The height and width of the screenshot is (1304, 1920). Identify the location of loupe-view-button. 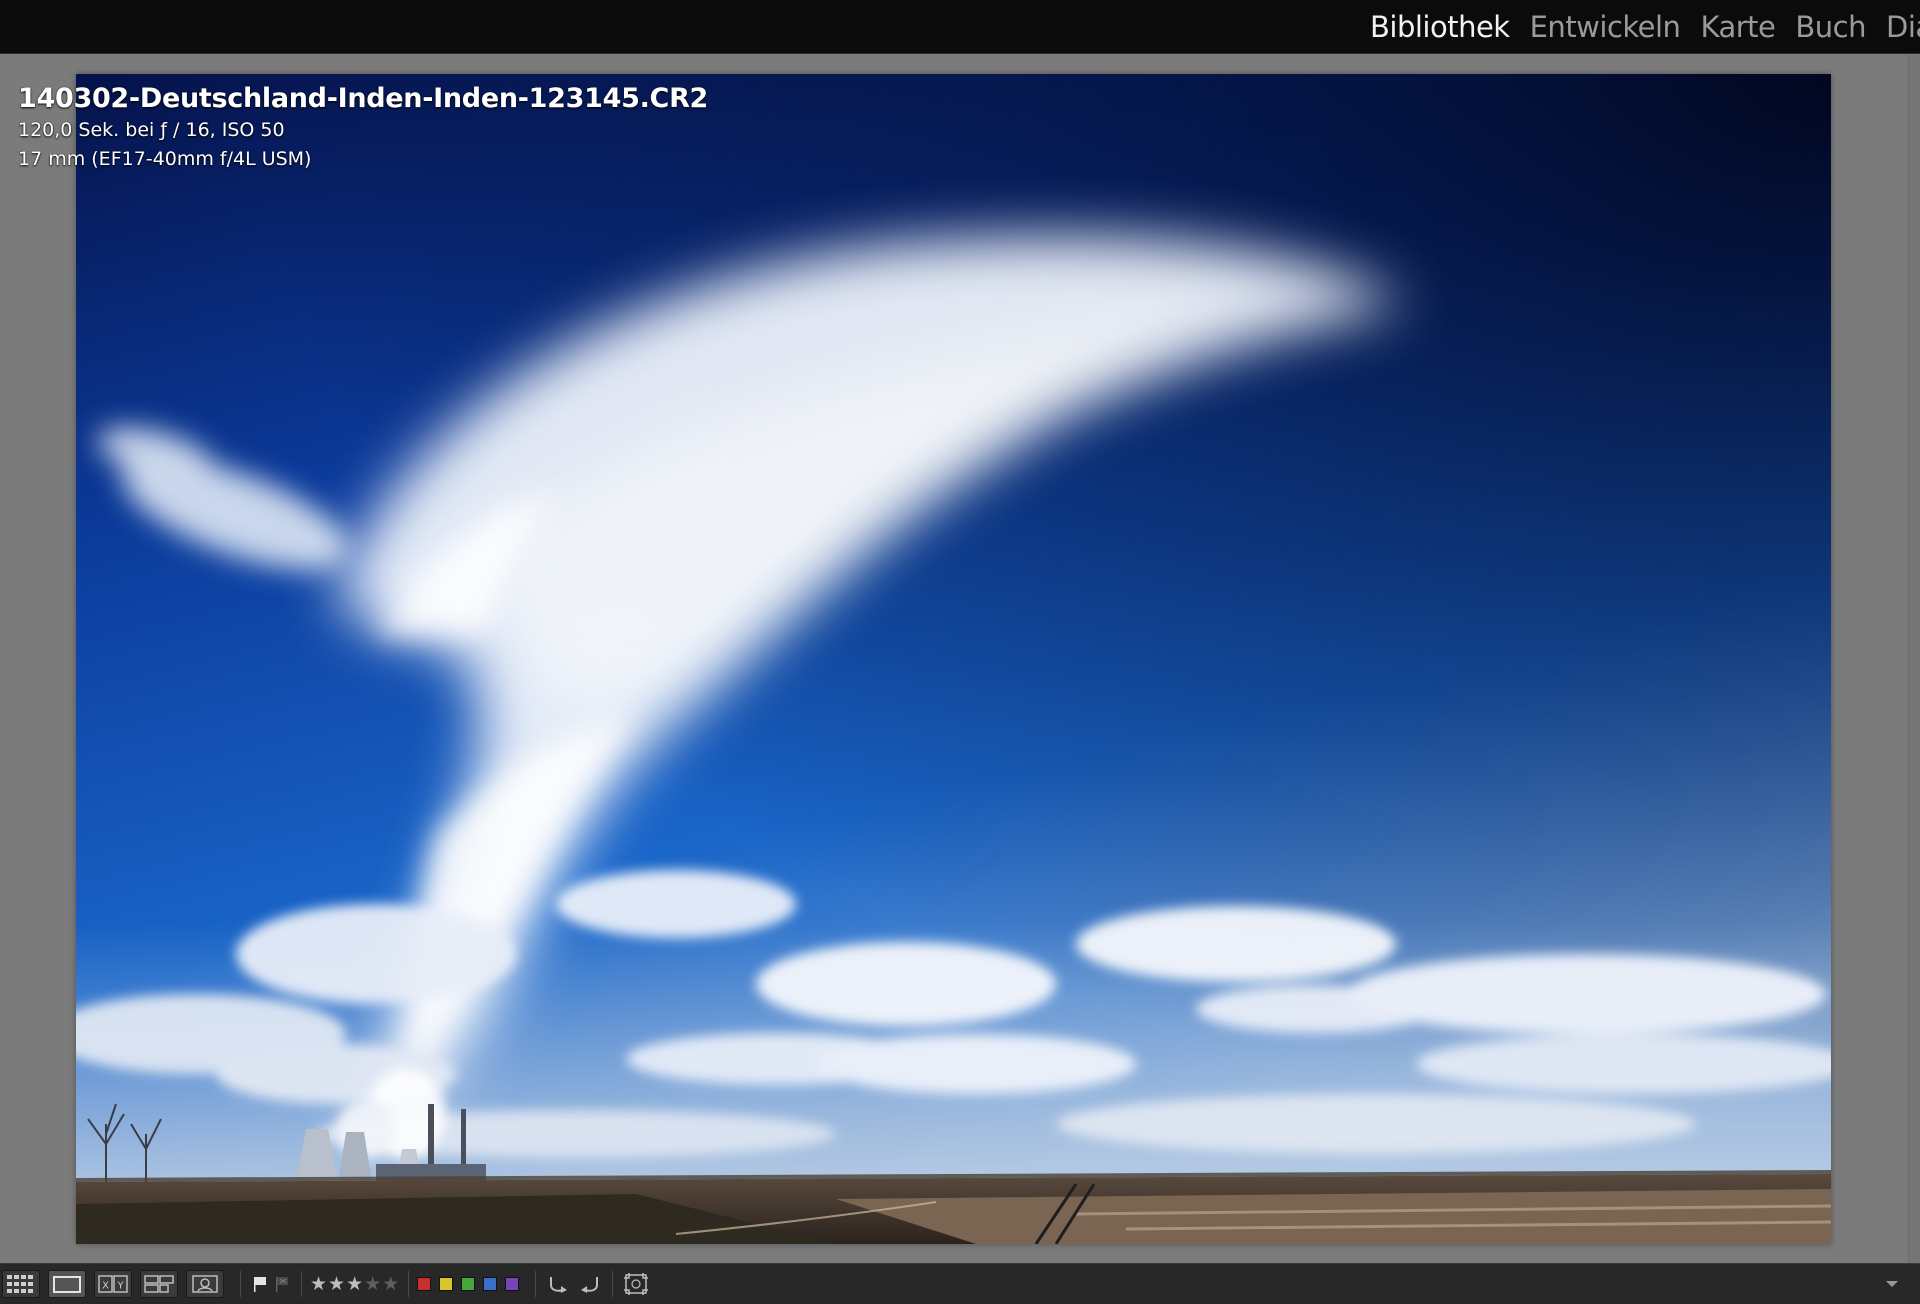
(67, 1284).